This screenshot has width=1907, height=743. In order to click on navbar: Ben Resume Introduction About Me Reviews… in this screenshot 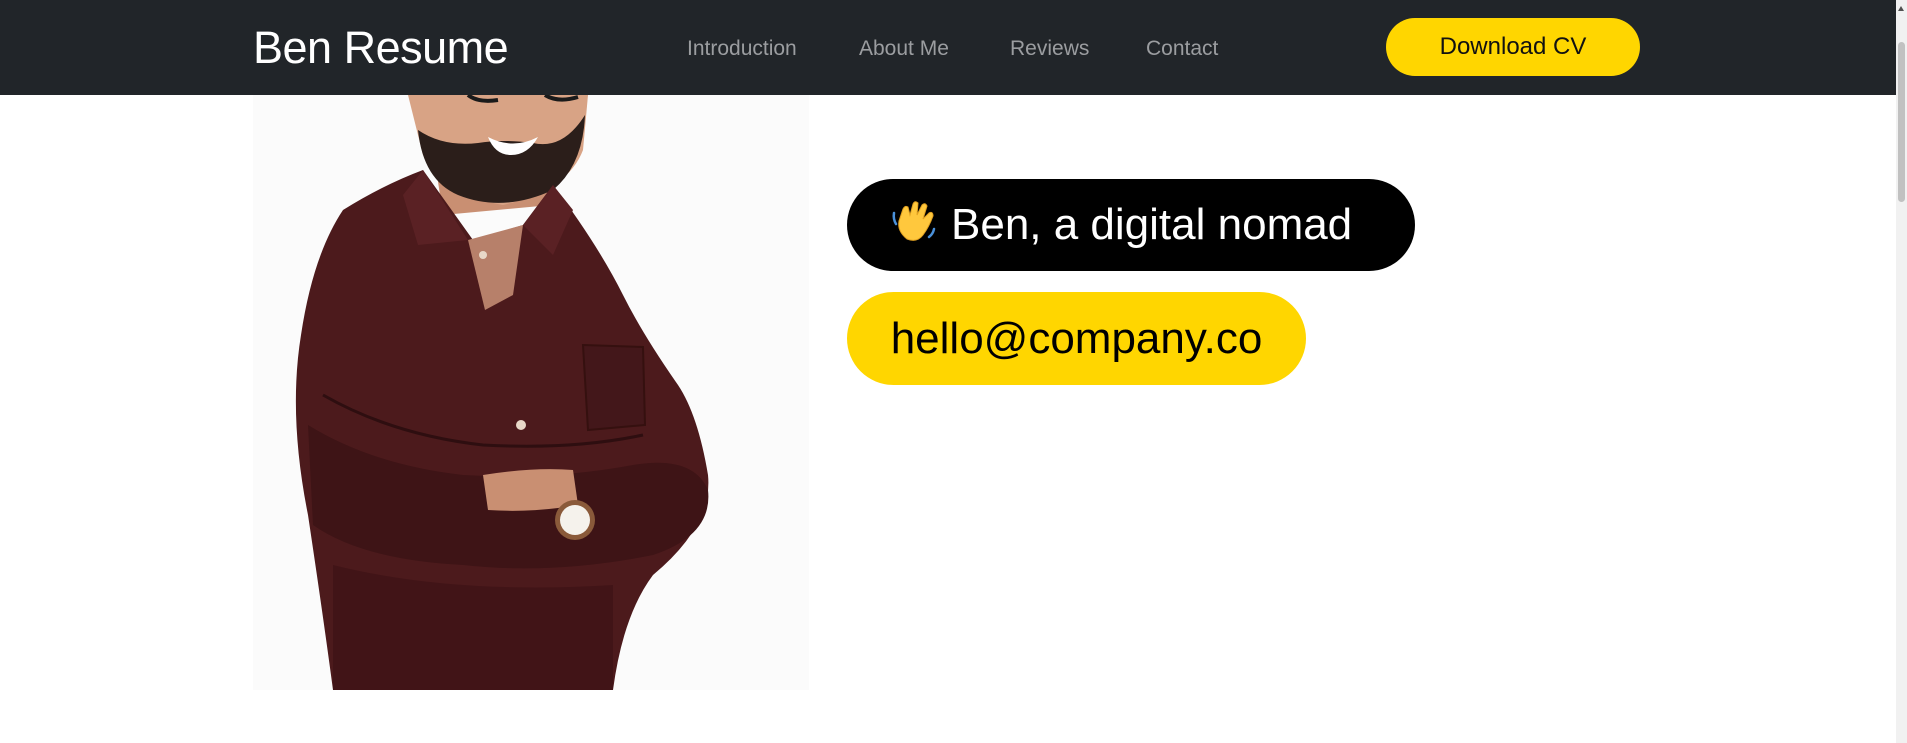, I will do `click(948, 47)`.